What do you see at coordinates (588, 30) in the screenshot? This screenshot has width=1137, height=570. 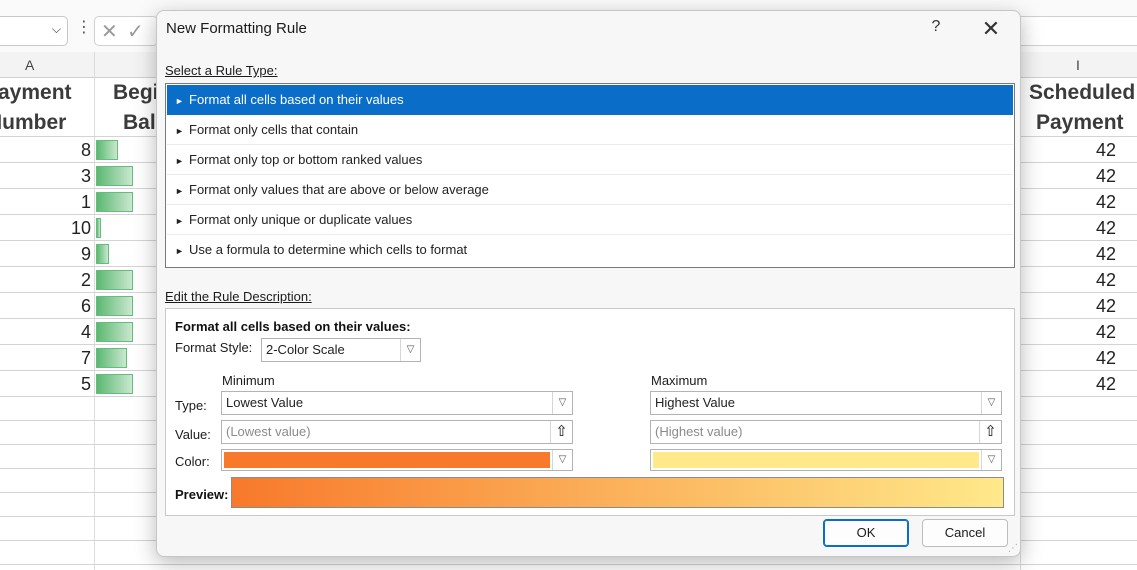 I see `dialog-titlebar: New Formatting Rule ? ✕` at bounding box center [588, 30].